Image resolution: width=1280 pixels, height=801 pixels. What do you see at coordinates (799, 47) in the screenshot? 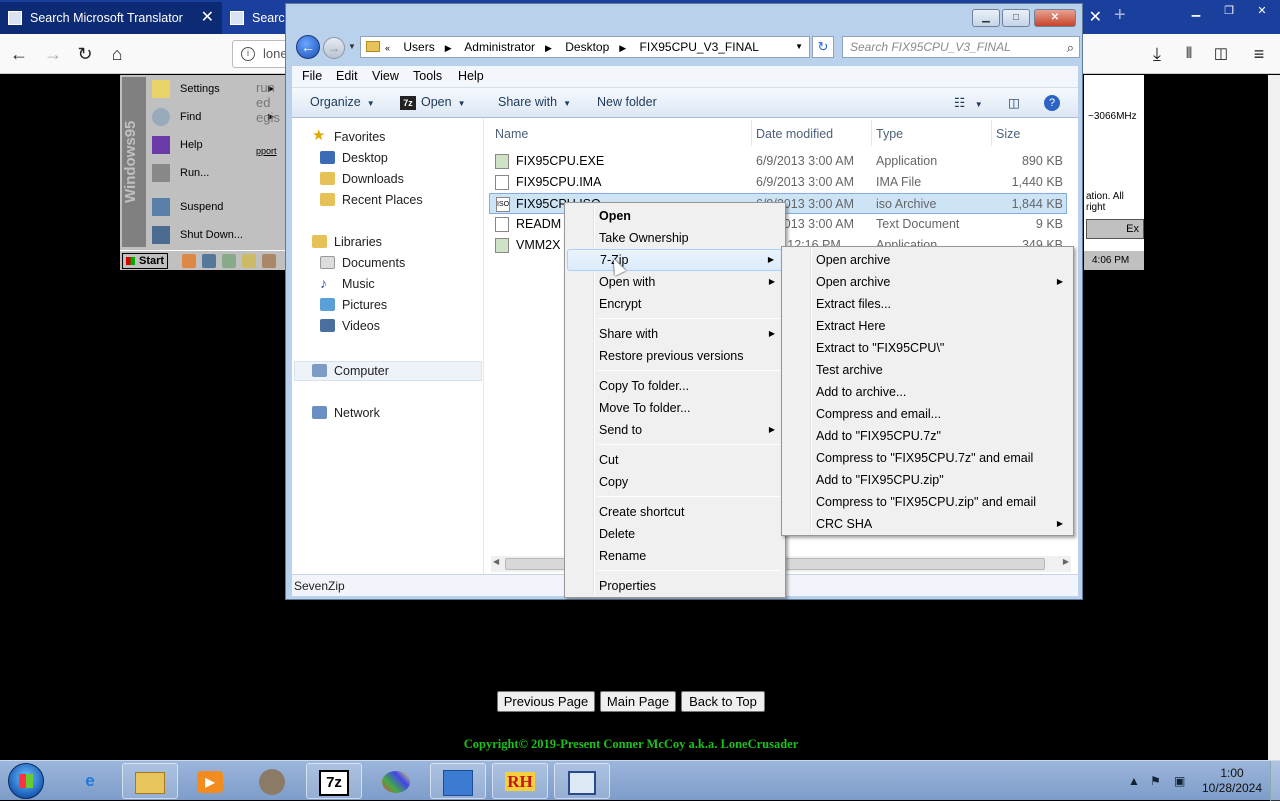
I see `address-dropdown-icon: ▼` at bounding box center [799, 47].